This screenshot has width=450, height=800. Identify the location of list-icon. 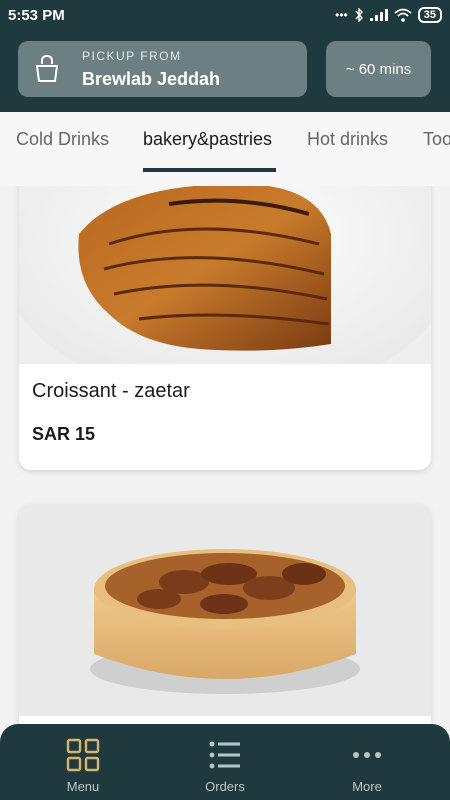
(224, 755).